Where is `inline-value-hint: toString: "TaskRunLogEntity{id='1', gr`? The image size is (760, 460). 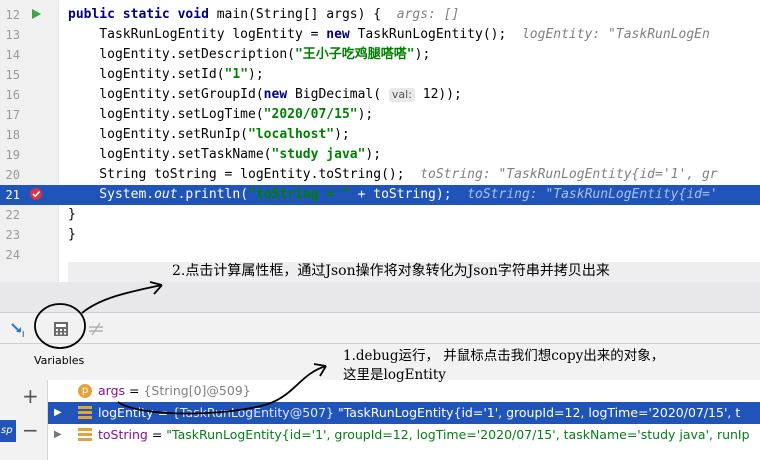
inline-value-hint: toString: "TaskRunLogEntity{id='1', gr is located at coordinates (569, 174).